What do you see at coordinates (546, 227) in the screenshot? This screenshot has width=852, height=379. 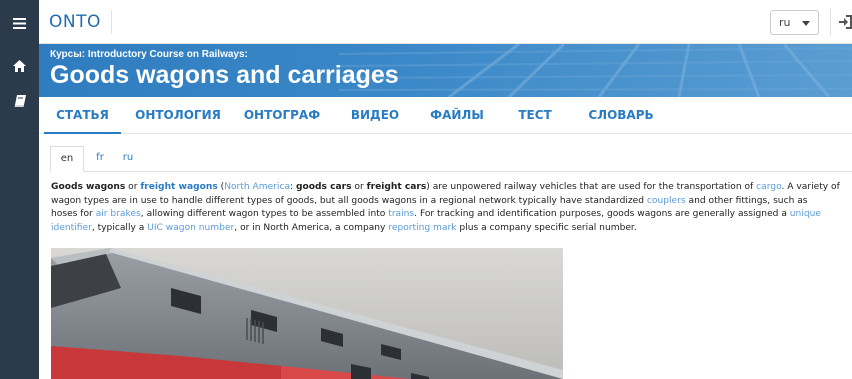 I see `article-text: plus a company specific serial number.` at bounding box center [546, 227].